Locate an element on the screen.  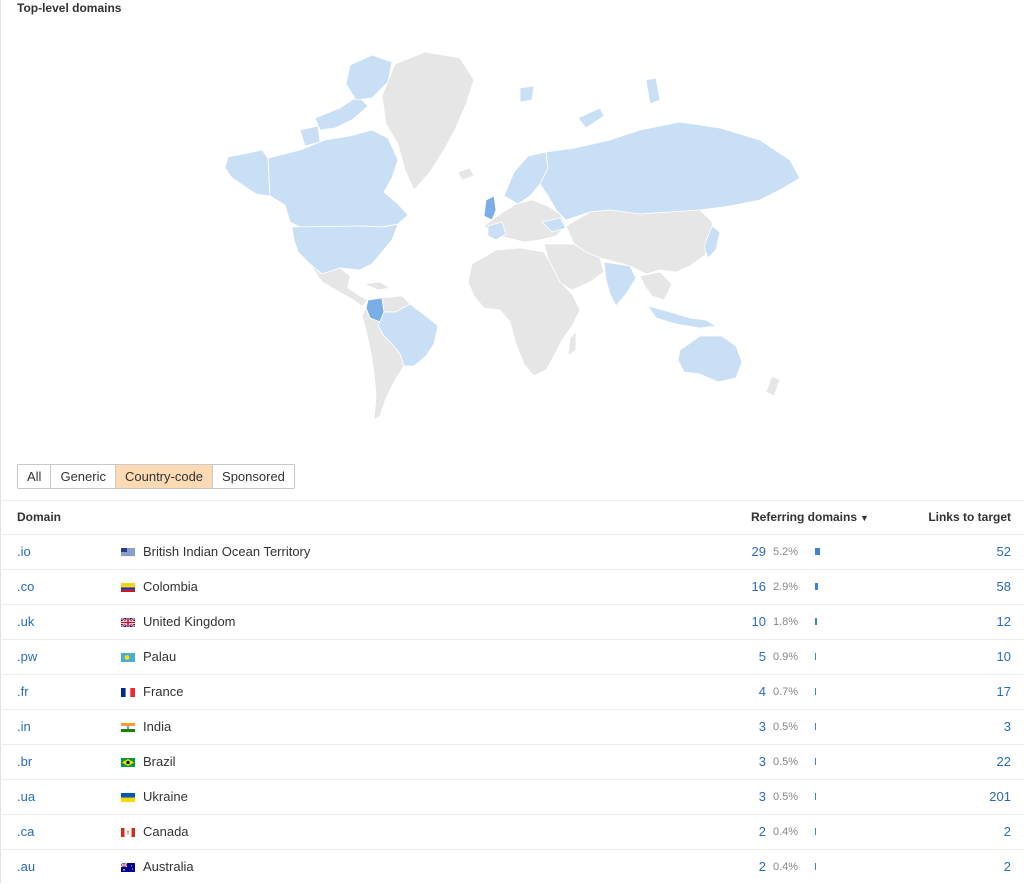
table-row: .br Brazil 3 0.5% 22 is located at coordinates (512, 761).